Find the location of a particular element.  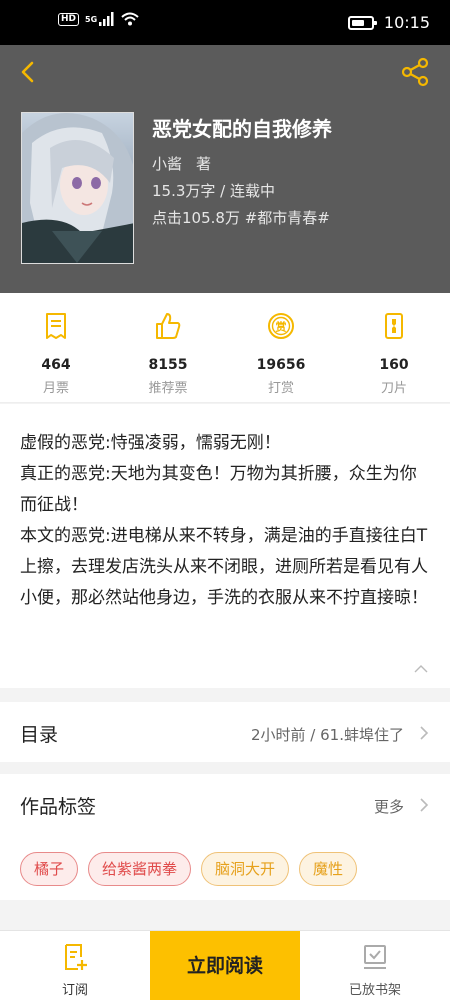

status-left: HD 5G is located at coordinates (98, 19).